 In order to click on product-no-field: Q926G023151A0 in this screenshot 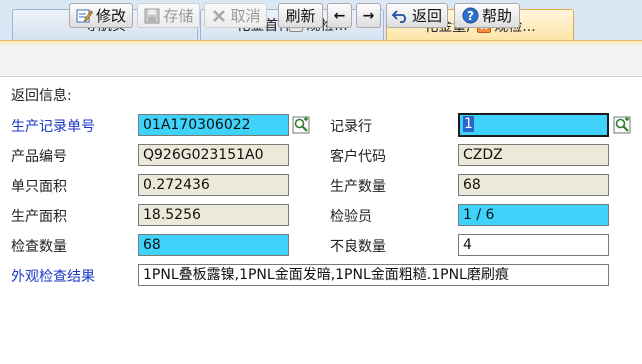, I will do `click(213, 155)`.